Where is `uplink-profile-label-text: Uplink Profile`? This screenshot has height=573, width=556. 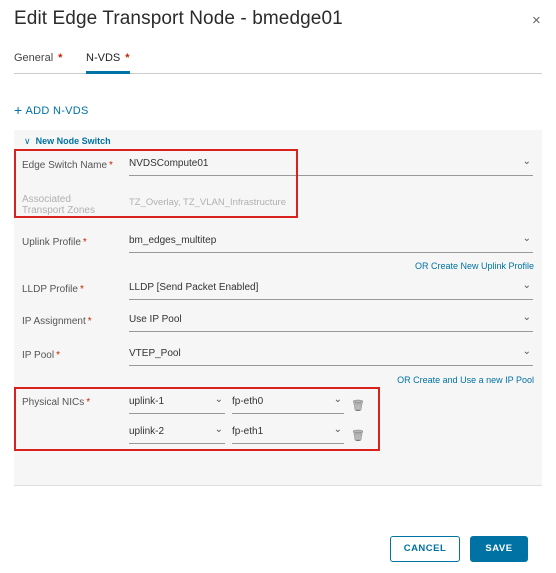
uplink-profile-label-text: Uplink Profile is located at coordinates (51, 242).